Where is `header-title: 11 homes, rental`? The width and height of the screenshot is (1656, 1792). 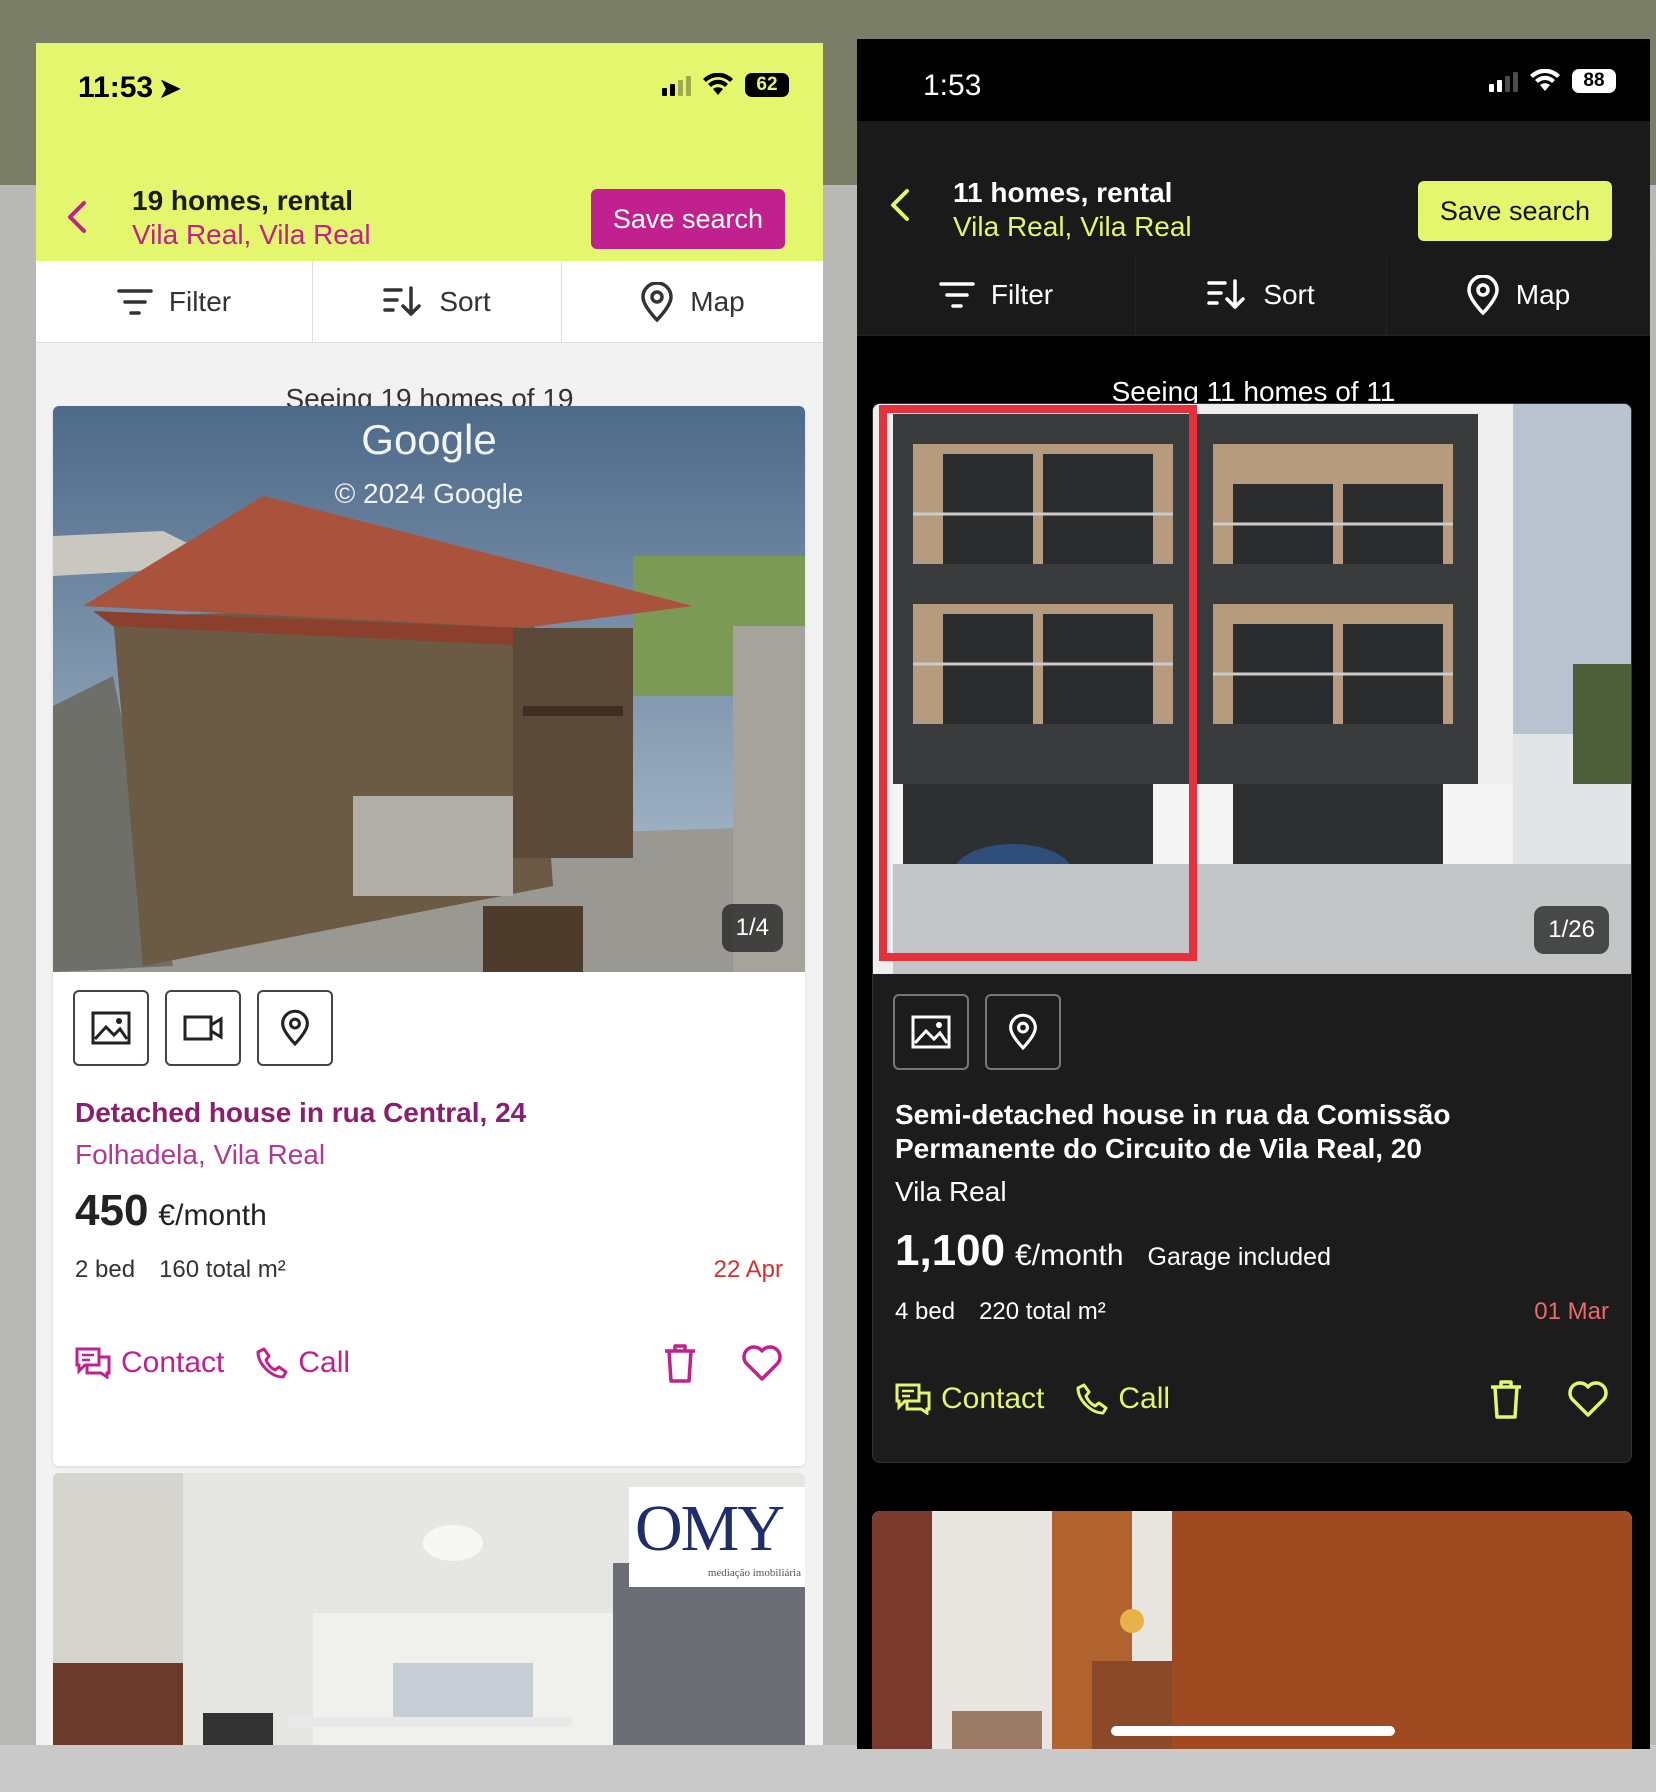
header-title: 11 homes, rental is located at coordinates (1063, 192).